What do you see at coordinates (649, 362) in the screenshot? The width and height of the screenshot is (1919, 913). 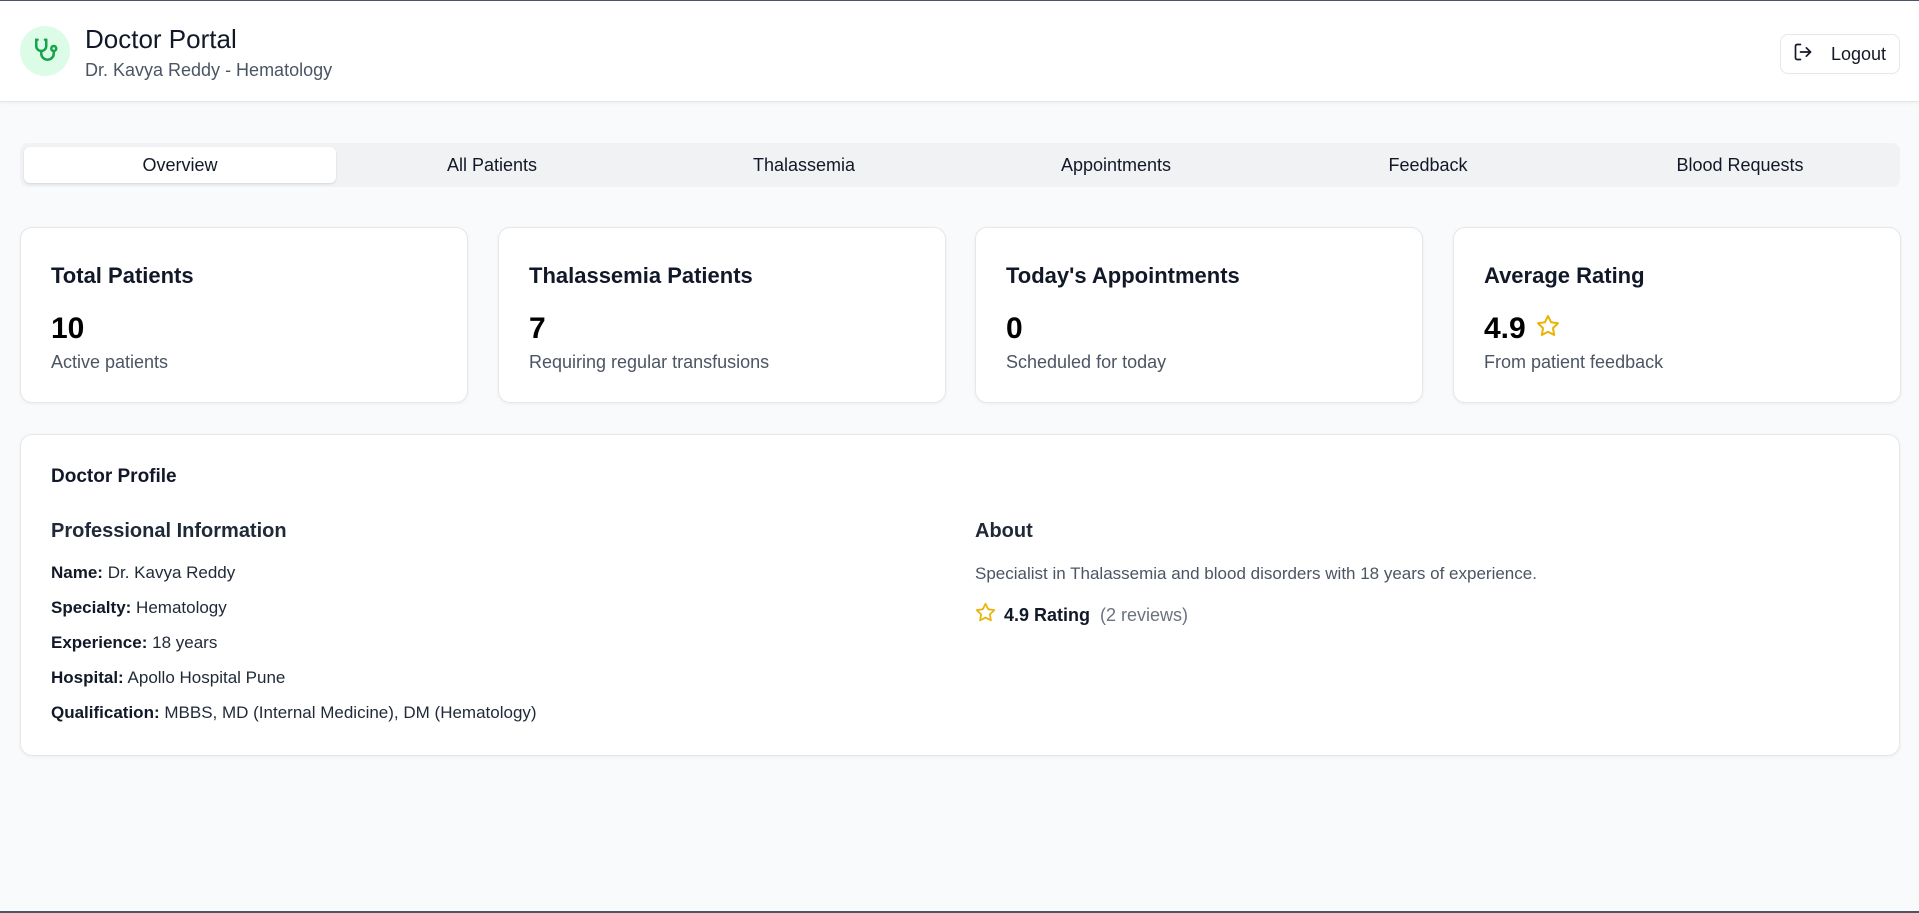 I see `stat-caption: Requiring regular transfusions` at bounding box center [649, 362].